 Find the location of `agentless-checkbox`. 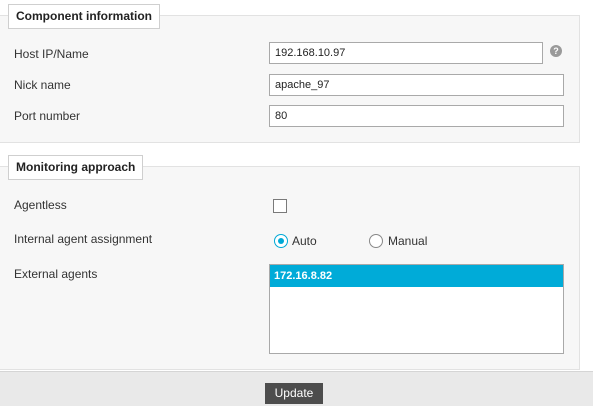

agentless-checkbox is located at coordinates (280, 206).